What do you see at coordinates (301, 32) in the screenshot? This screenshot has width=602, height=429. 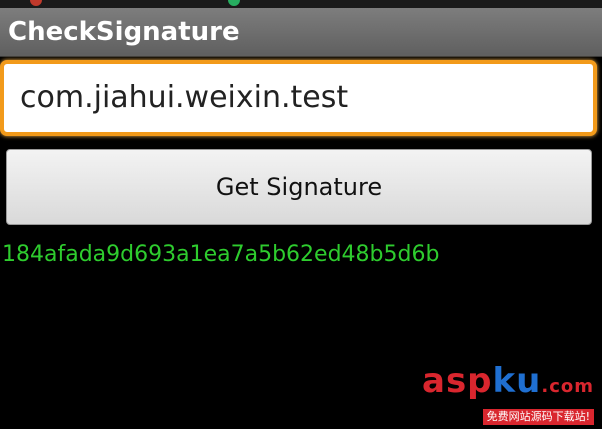 I see `title-bar: CheckSignature` at bounding box center [301, 32].